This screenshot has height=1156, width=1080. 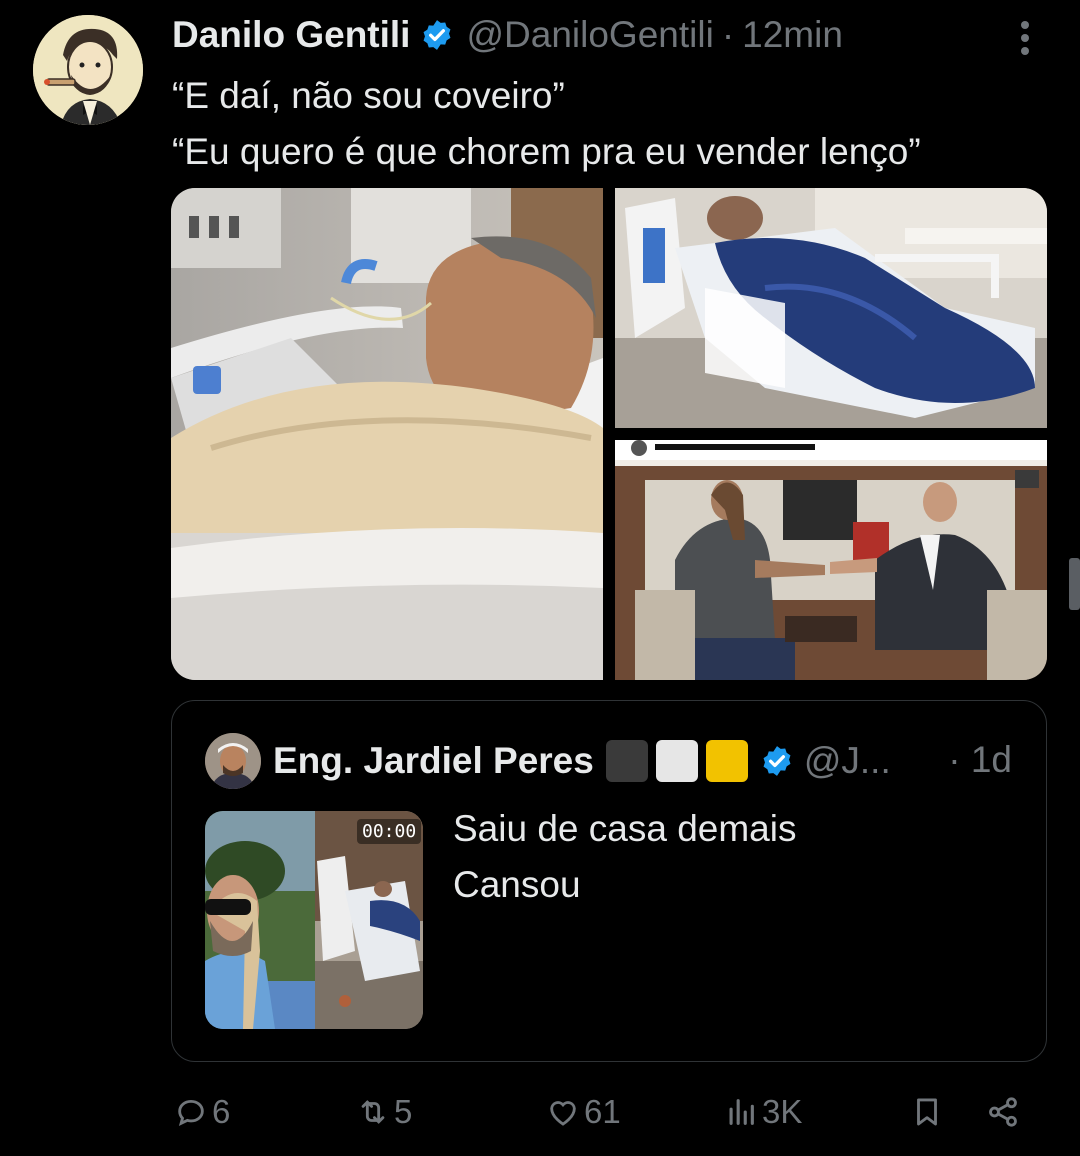 I want to click on repost-icon, so click(x=373, y=1112).